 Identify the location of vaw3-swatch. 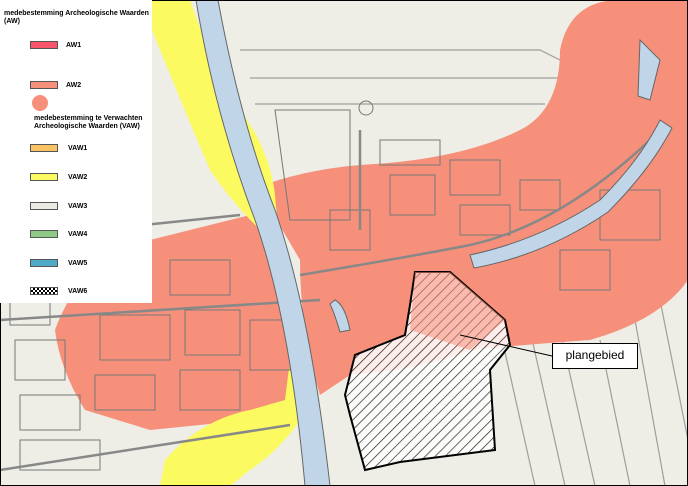
(44, 206).